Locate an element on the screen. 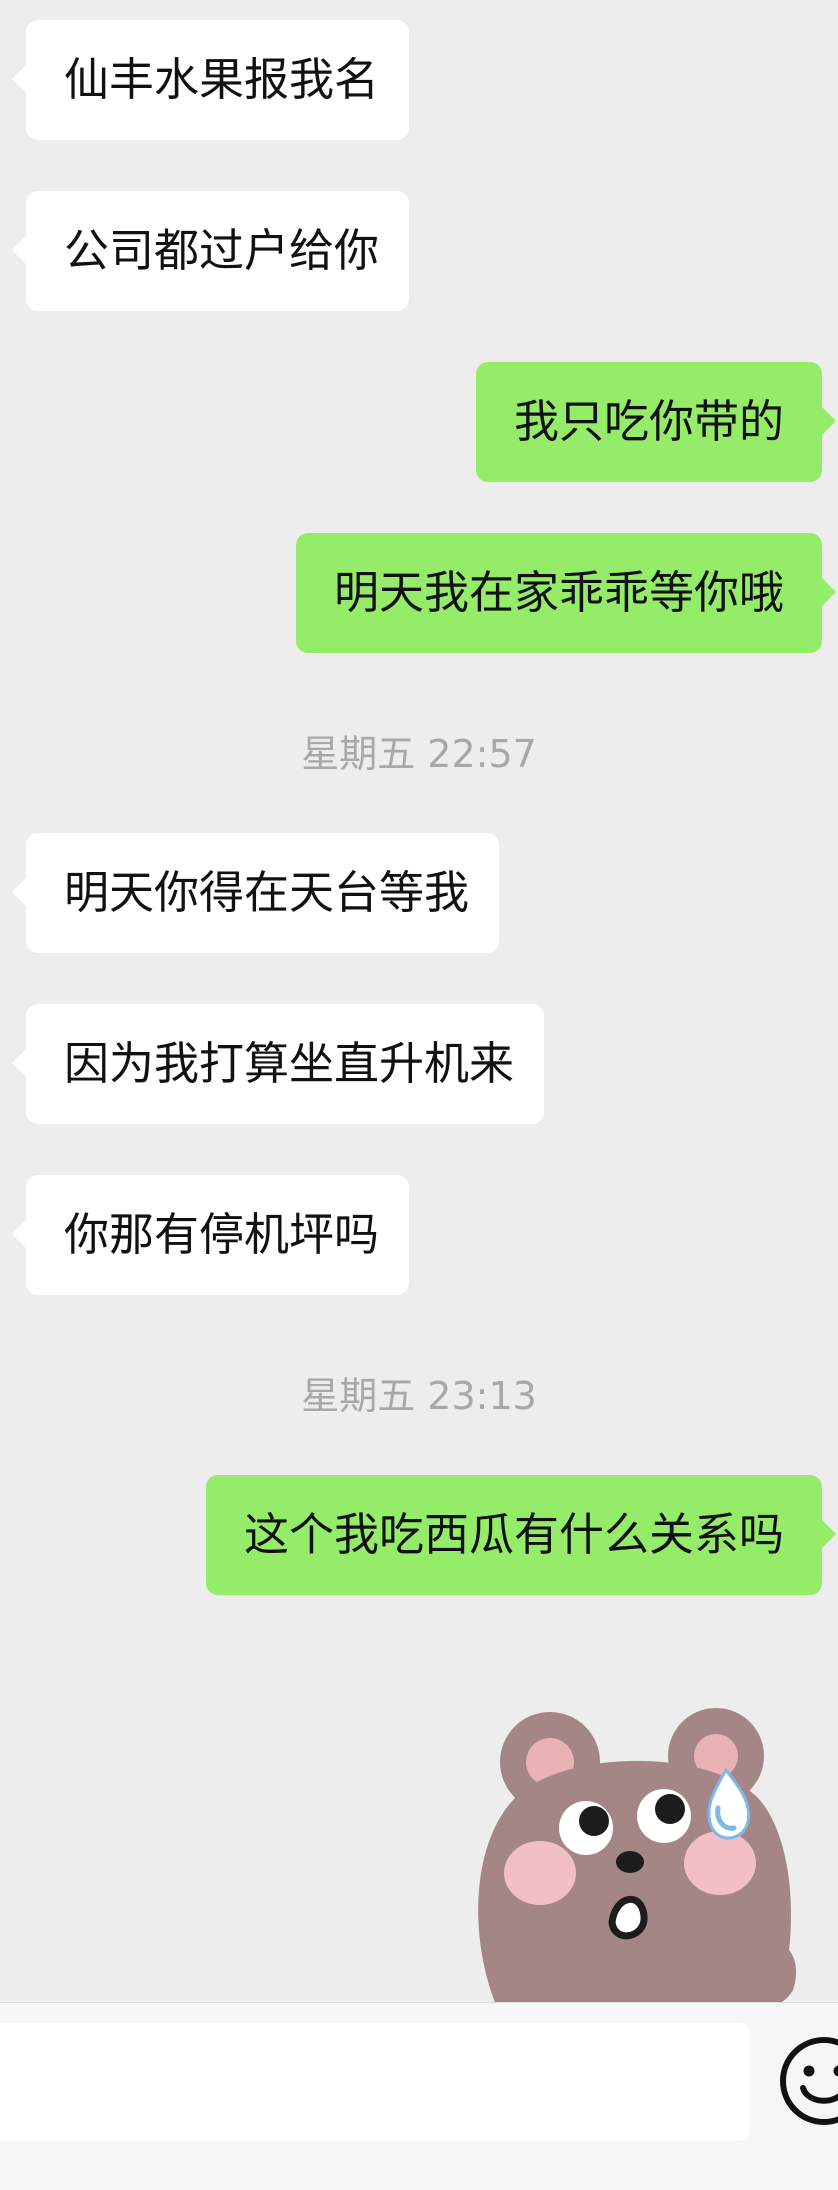 The image size is (838, 2190). message-text: 你那有停机坪吗 is located at coordinates (222, 1234).